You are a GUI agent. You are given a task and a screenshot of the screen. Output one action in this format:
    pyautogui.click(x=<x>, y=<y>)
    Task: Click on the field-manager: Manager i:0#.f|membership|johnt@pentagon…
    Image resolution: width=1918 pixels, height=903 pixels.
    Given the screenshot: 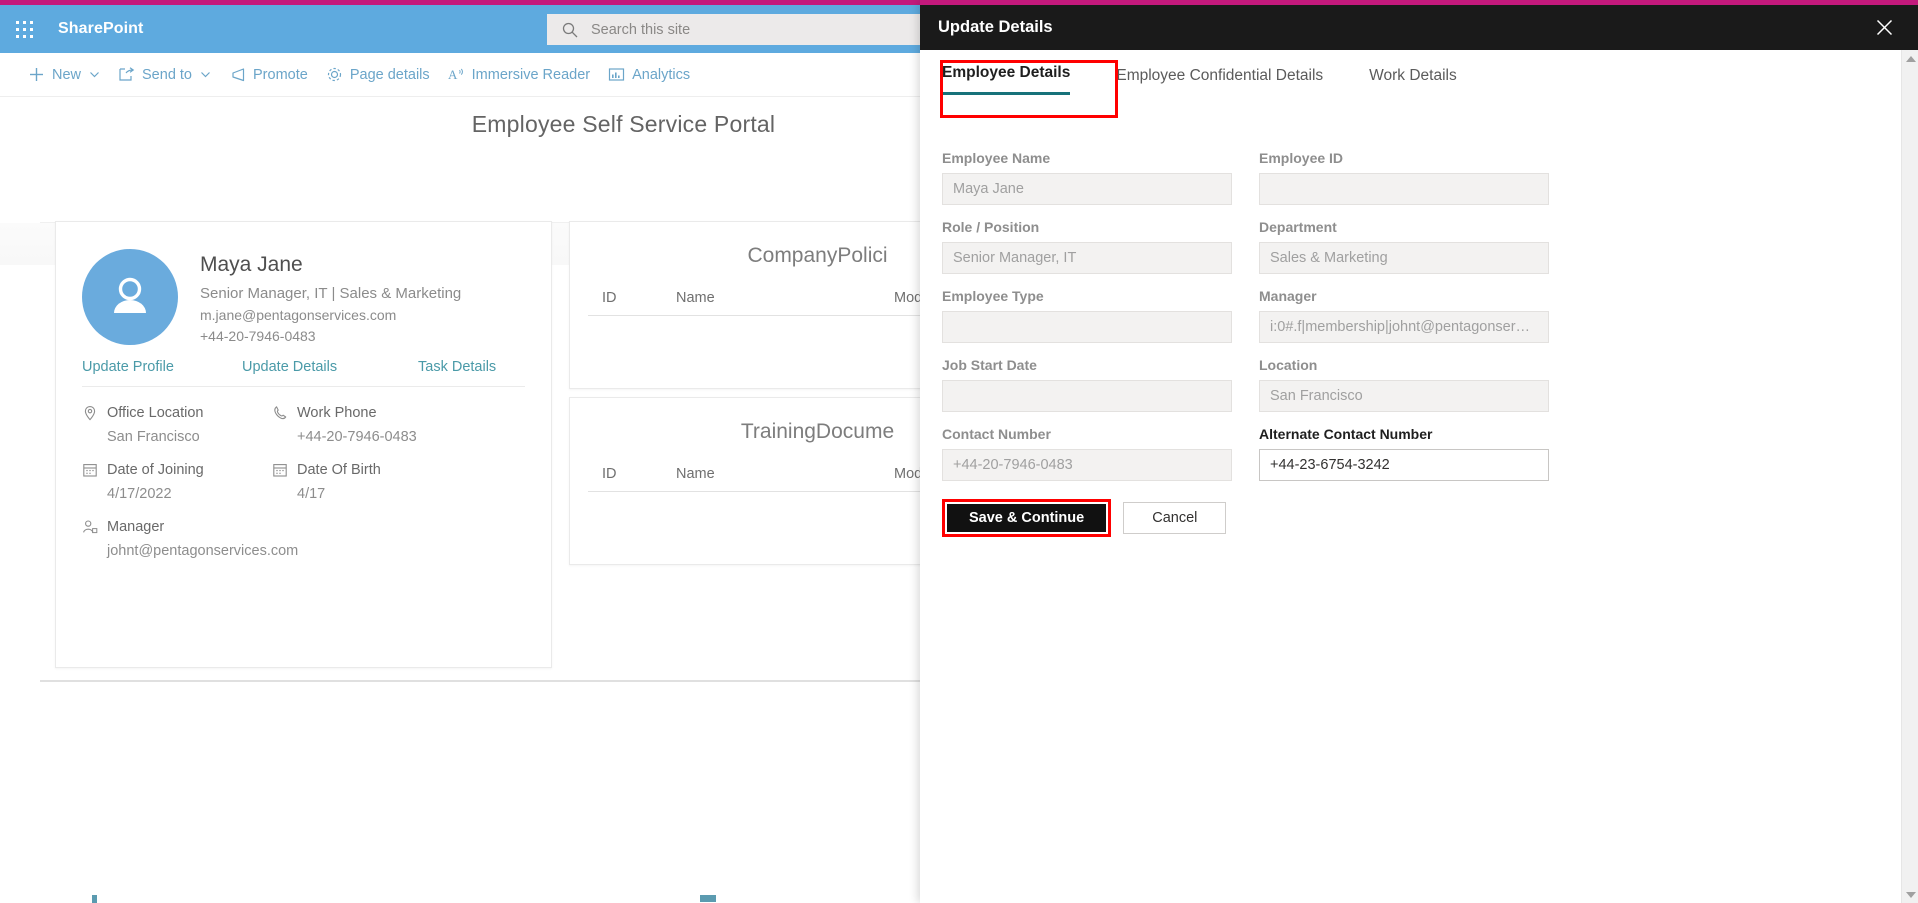 What is the action you would take?
    pyautogui.click(x=1404, y=315)
    